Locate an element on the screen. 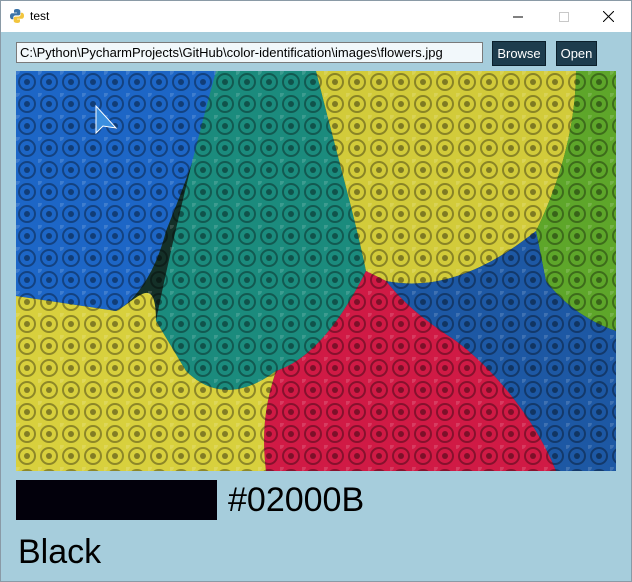 The image size is (632, 582). minimize-icon is located at coordinates (518, 16).